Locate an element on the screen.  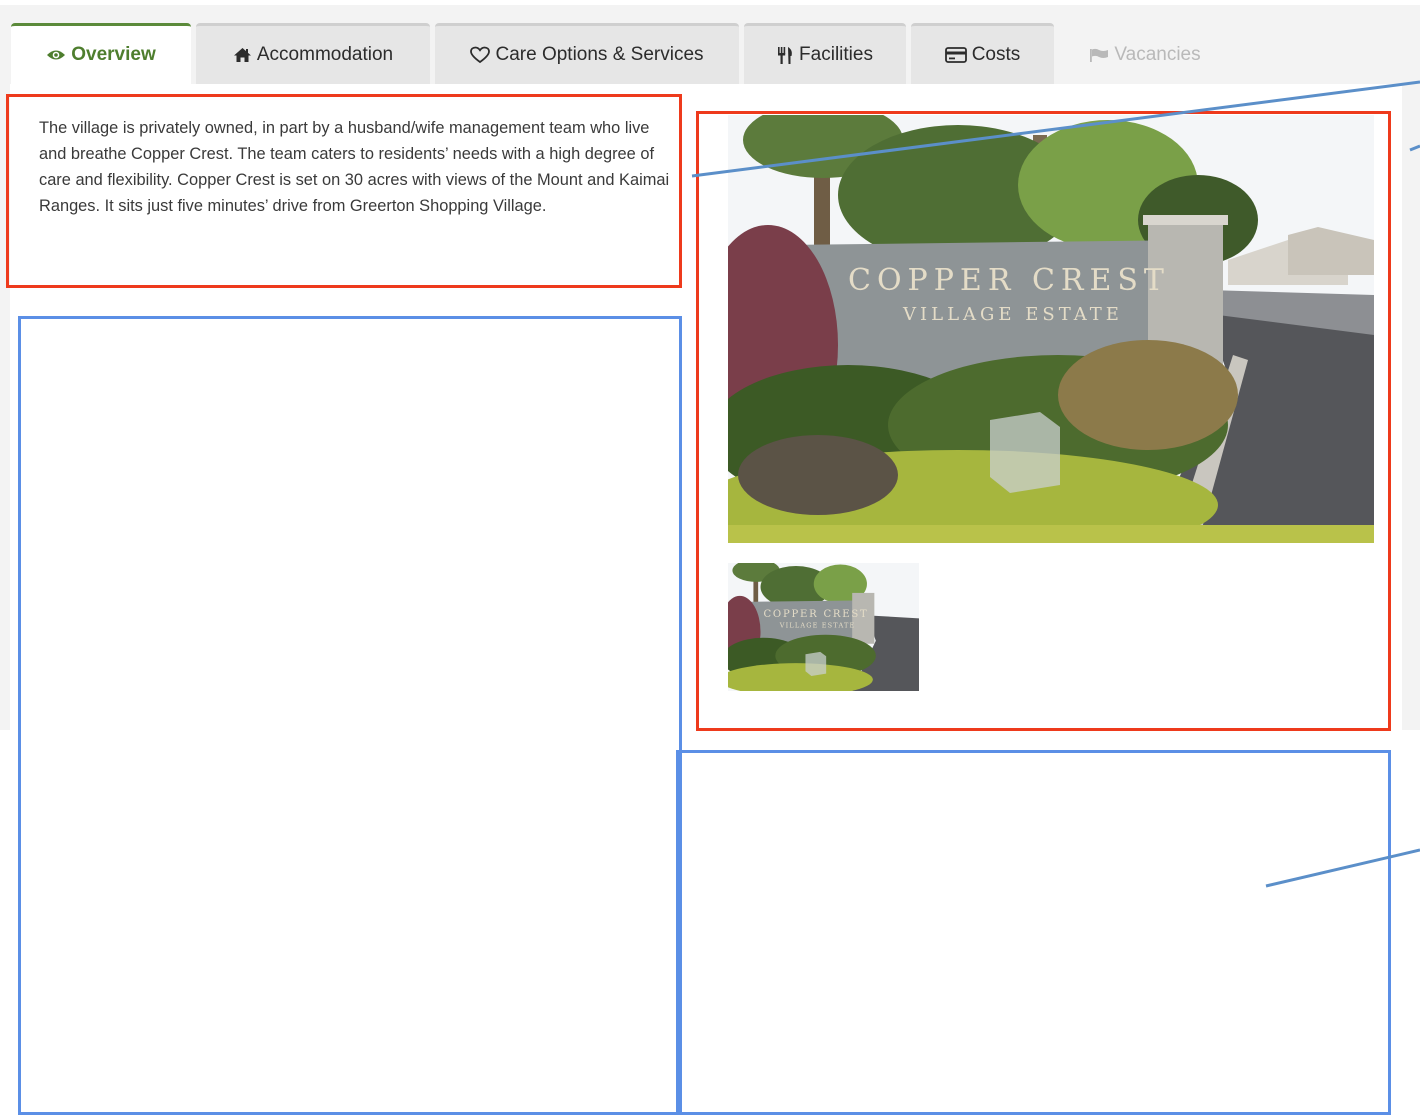
credit-card-icon is located at coordinates (955, 55).